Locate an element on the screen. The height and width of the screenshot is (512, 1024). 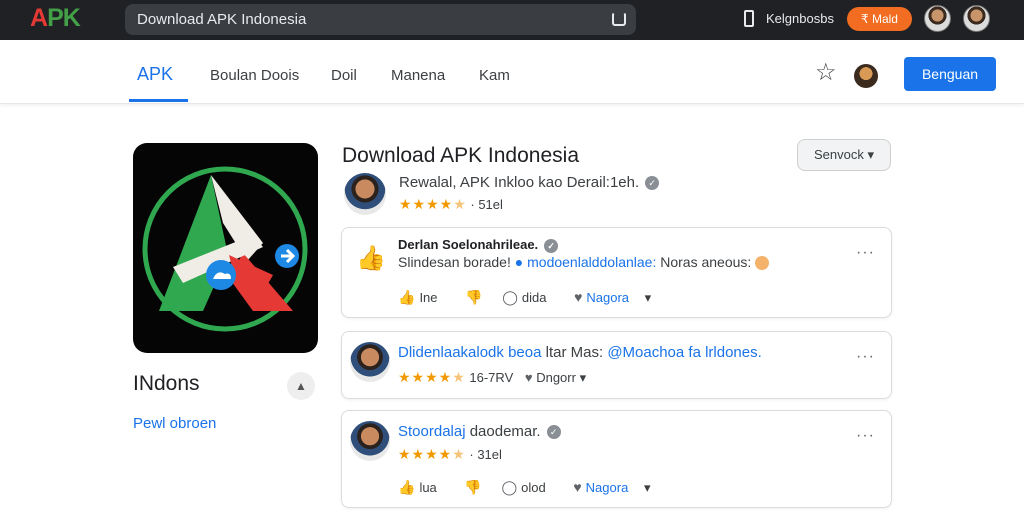
tab-apk: APK is located at coordinates (155, 74).